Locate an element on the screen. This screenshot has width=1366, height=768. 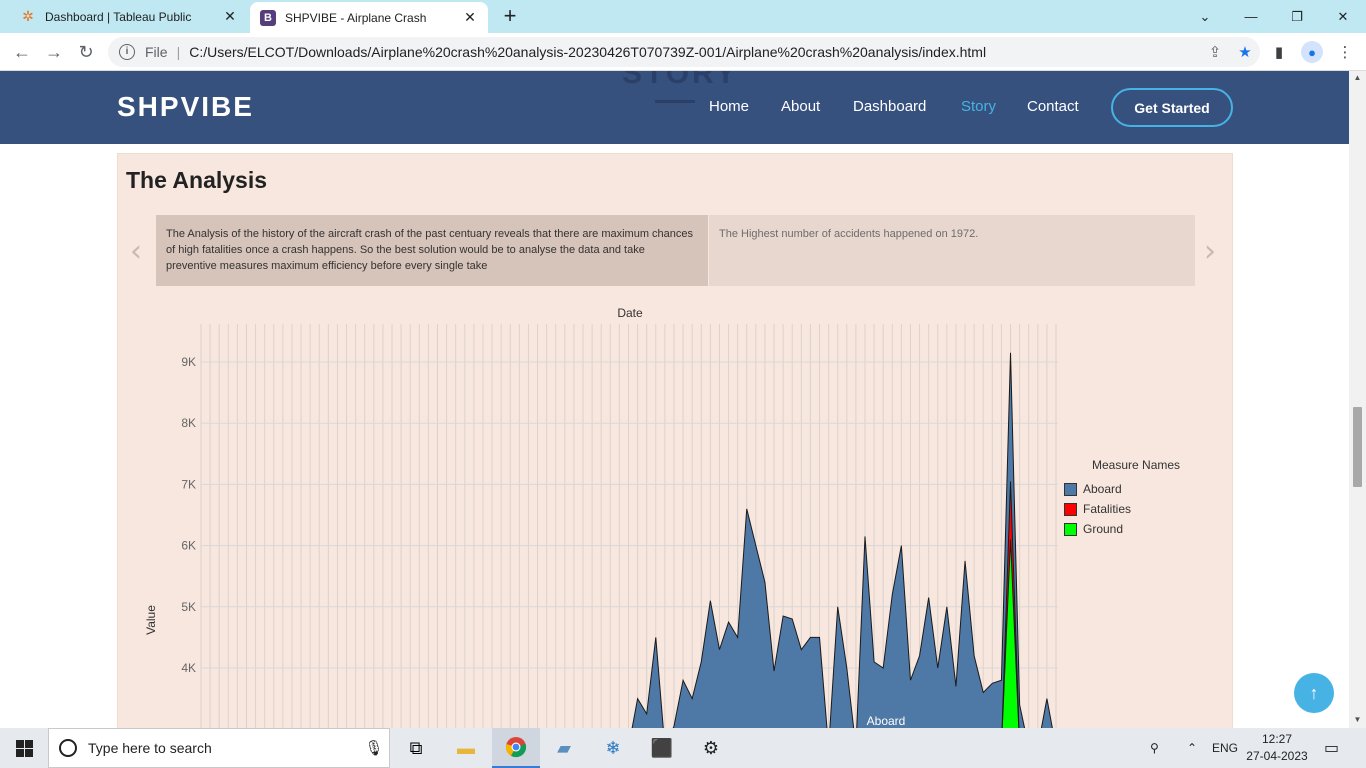
legend-item-fatalities: Fatalities is located at coordinates (1122, 509).